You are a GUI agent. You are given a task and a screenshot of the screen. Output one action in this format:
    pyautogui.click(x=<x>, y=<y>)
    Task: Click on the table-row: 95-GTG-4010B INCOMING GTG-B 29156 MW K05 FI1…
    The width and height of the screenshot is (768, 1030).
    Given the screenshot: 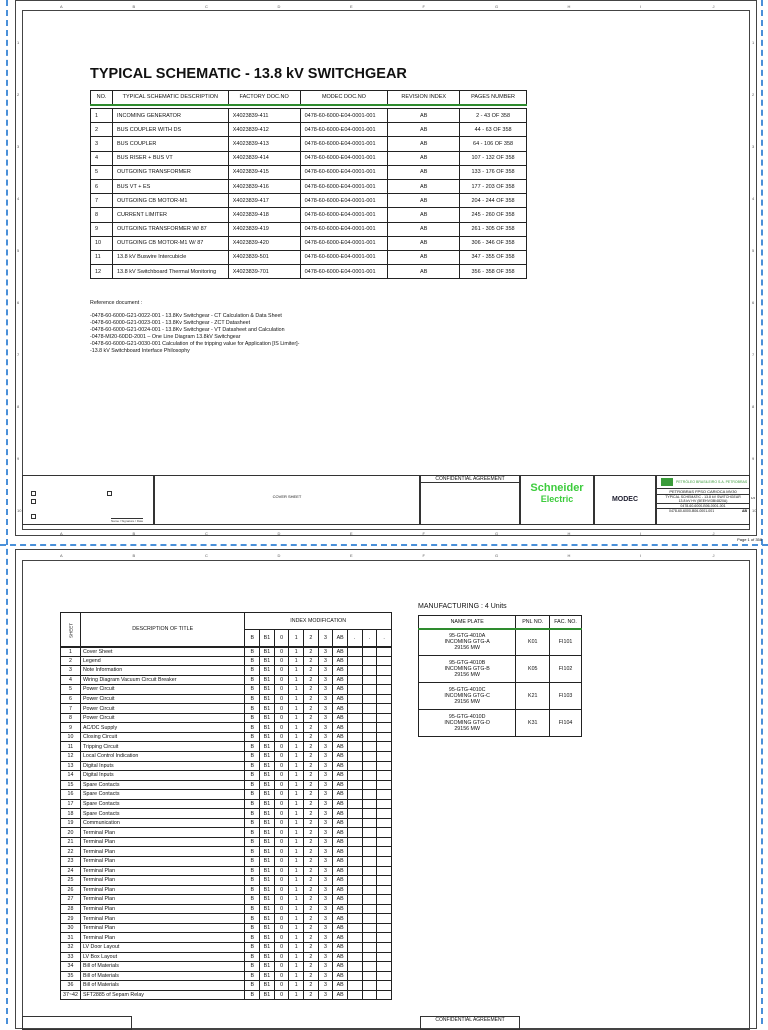 What is the action you would take?
    pyautogui.click(x=499, y=669)
    